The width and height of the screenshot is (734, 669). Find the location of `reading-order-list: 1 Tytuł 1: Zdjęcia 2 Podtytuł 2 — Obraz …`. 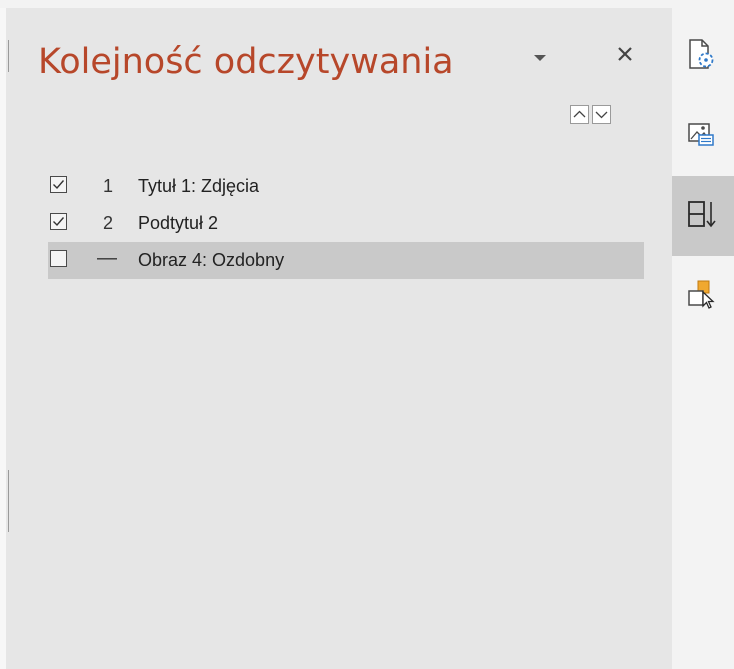

reading-order-list: 1 Tytuł 1: Zdjęcia 2 Podtytuł 2 — Obraz … is located at coordinates (346, 223).